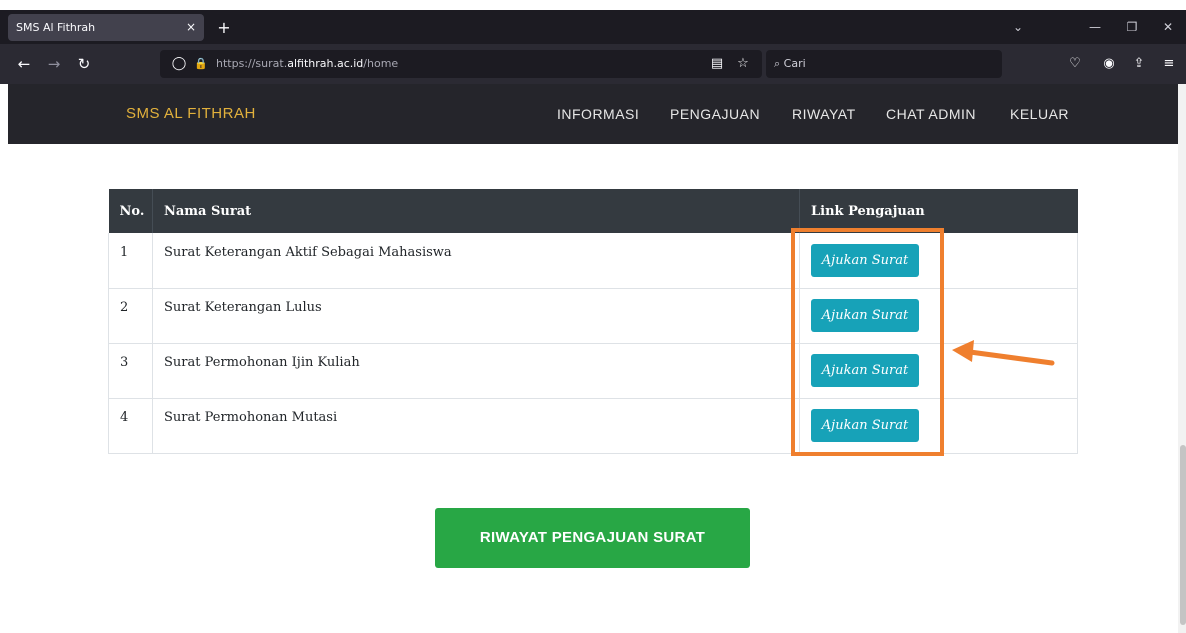  I want to click on header-link-pengajuan: Link Pengajuan, so click(868, 211).